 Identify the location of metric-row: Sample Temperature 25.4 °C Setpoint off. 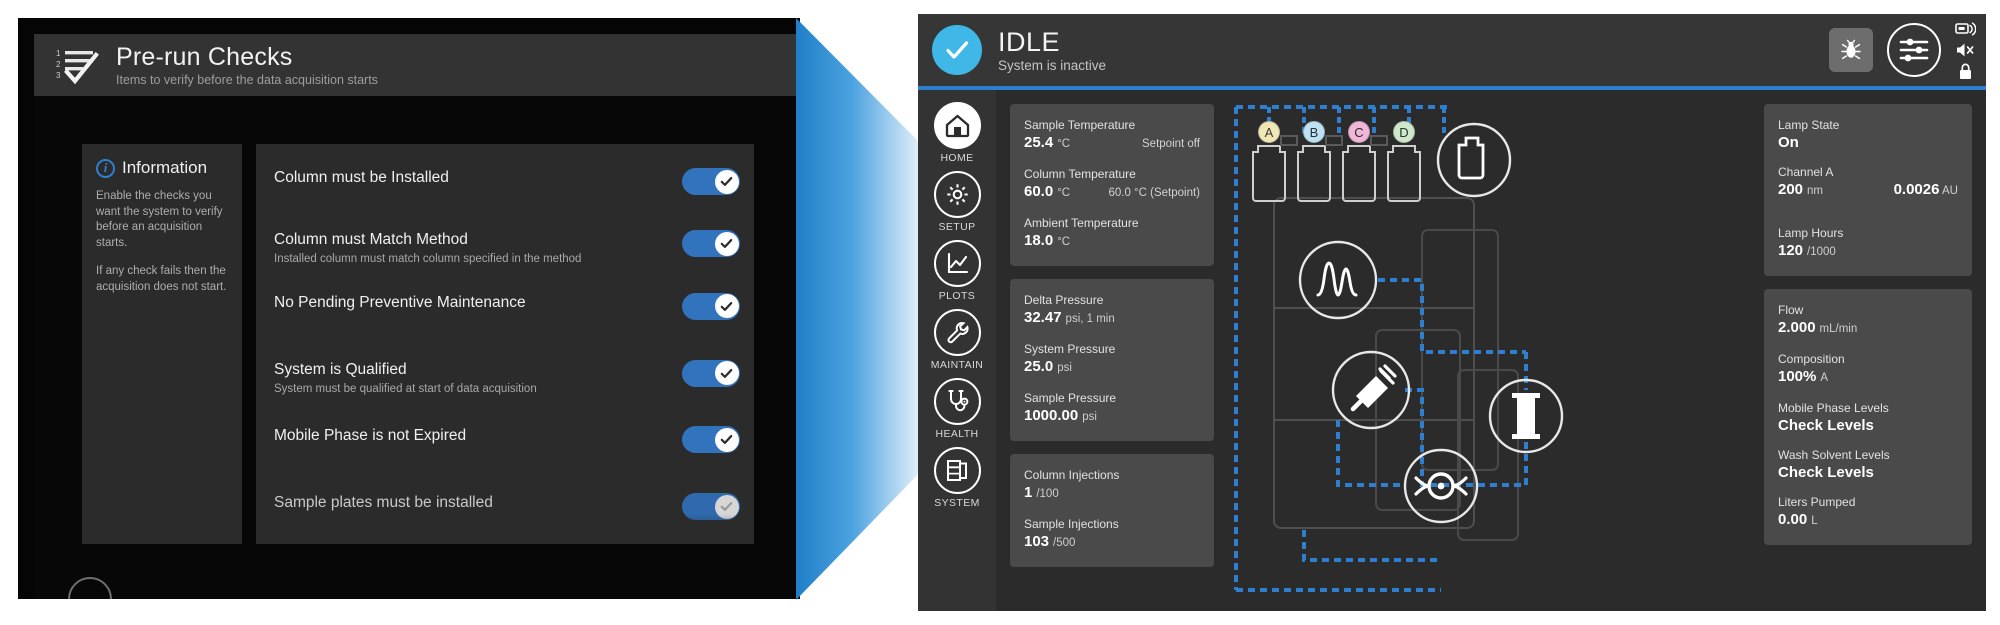
(1112, 135).